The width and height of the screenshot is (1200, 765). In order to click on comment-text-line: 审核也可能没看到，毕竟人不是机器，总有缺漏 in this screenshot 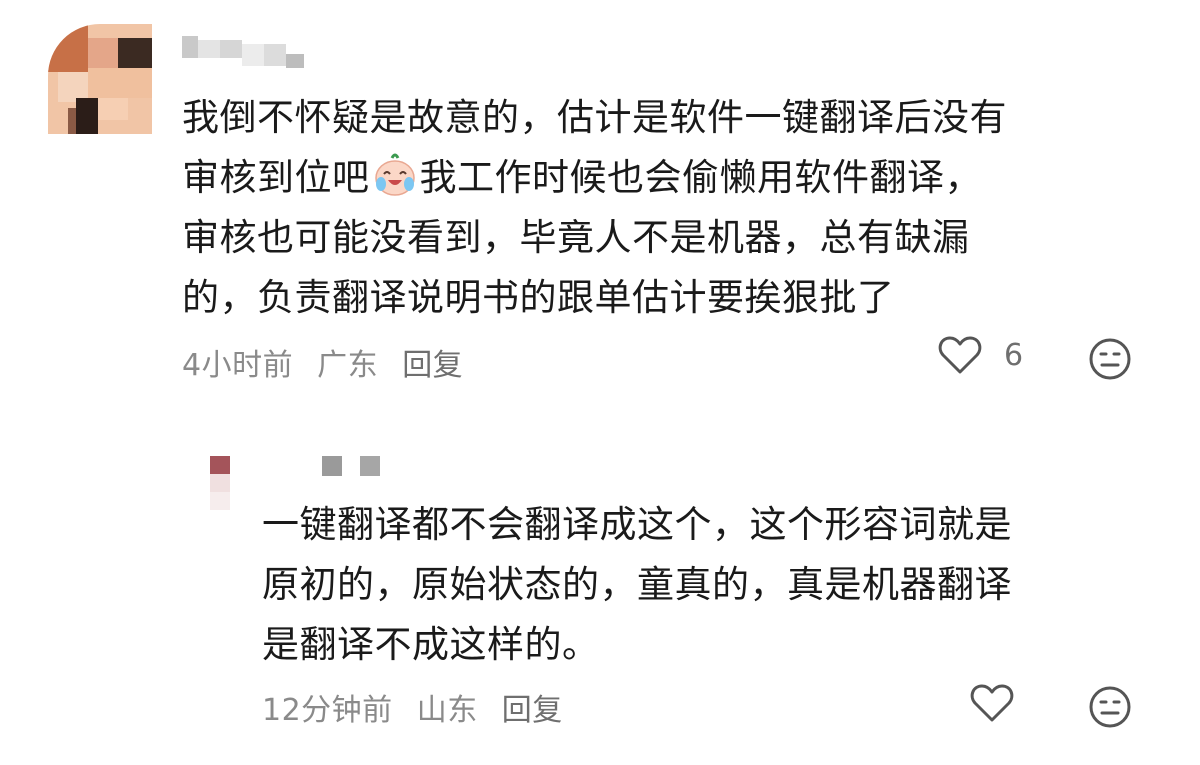, I will do `click(576, 237)`.